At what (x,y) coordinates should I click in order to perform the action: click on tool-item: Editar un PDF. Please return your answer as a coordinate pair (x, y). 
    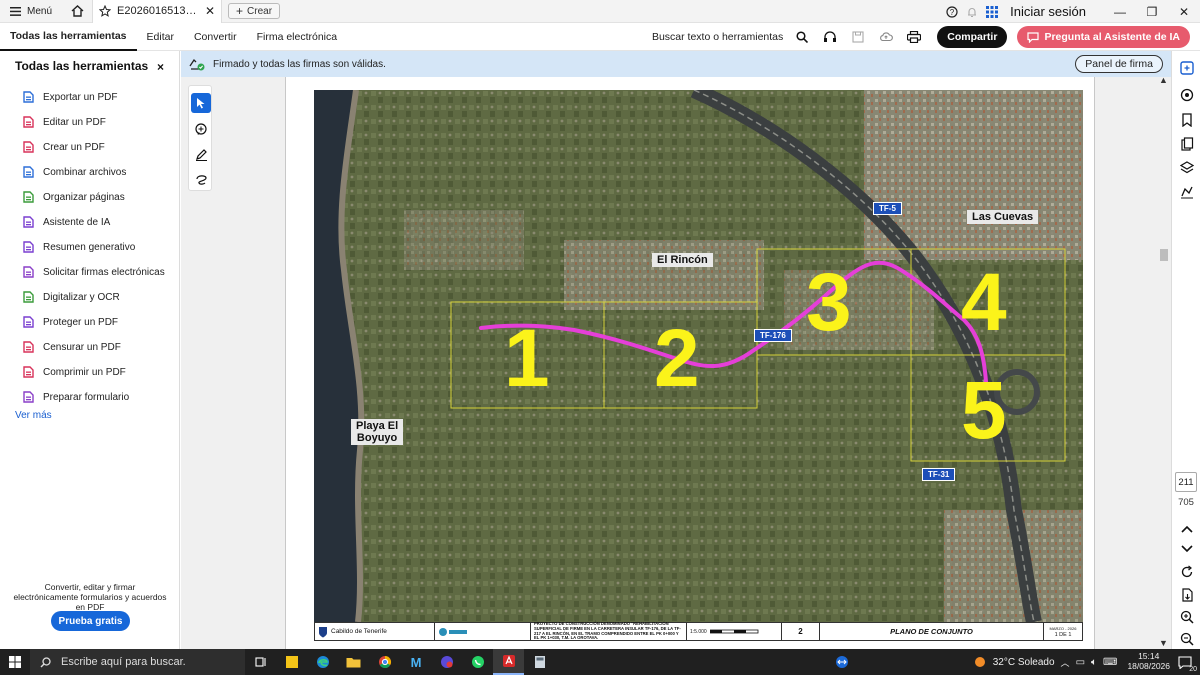
    Looking at the image, I should click on (64, 122).